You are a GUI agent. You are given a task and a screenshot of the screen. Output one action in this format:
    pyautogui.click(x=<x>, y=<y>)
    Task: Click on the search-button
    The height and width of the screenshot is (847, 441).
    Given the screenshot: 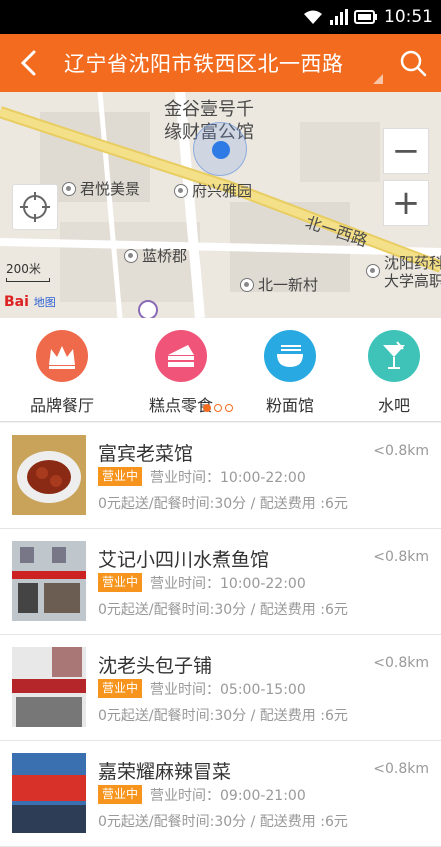 What is the action you would take?
    pyautogui.click(x=413, y=63)
    